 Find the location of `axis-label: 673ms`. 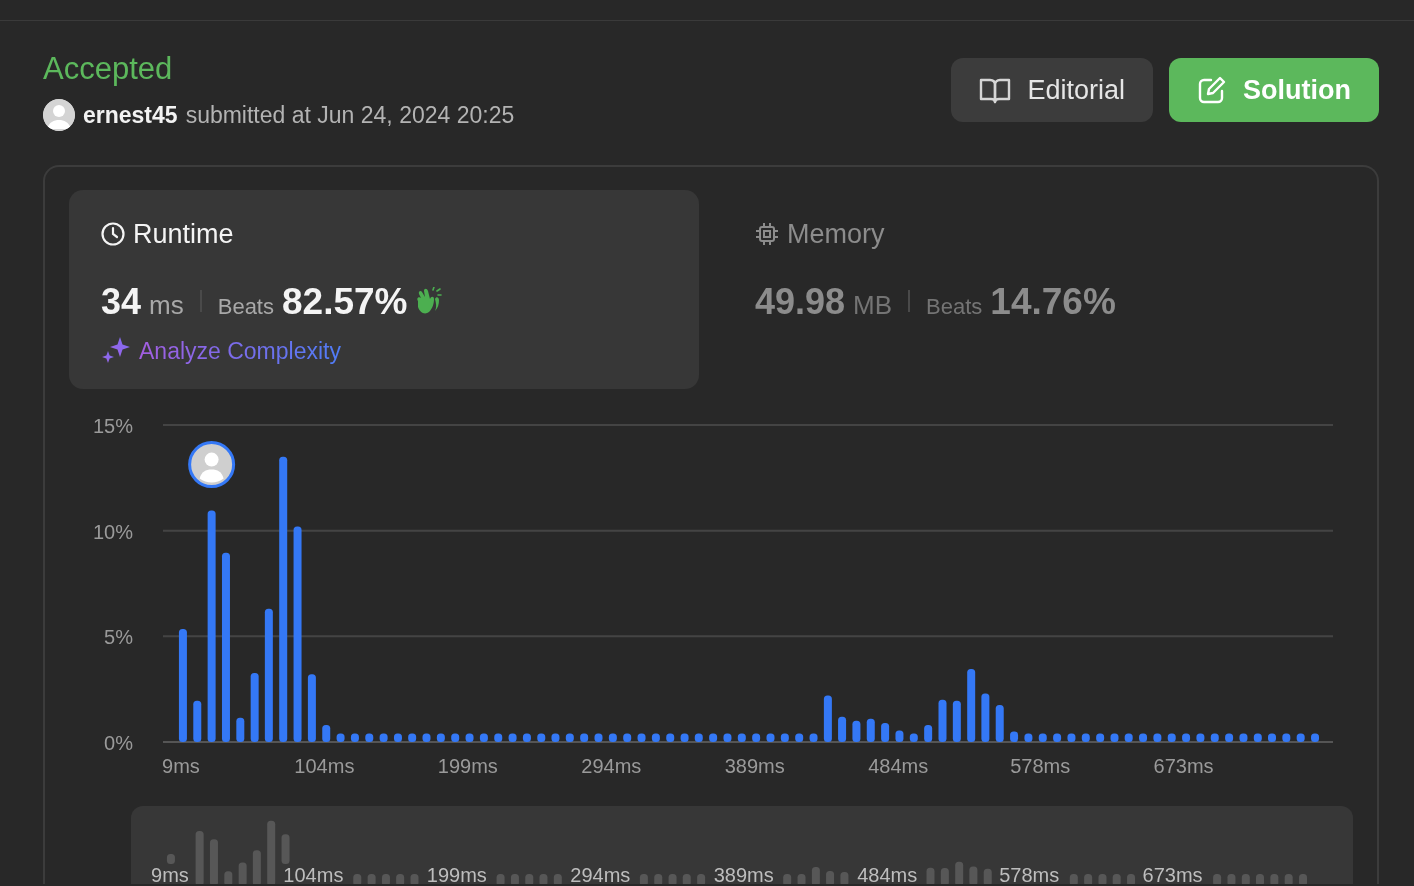

axis-label: 673ms is located at coordinates (1172, 874).